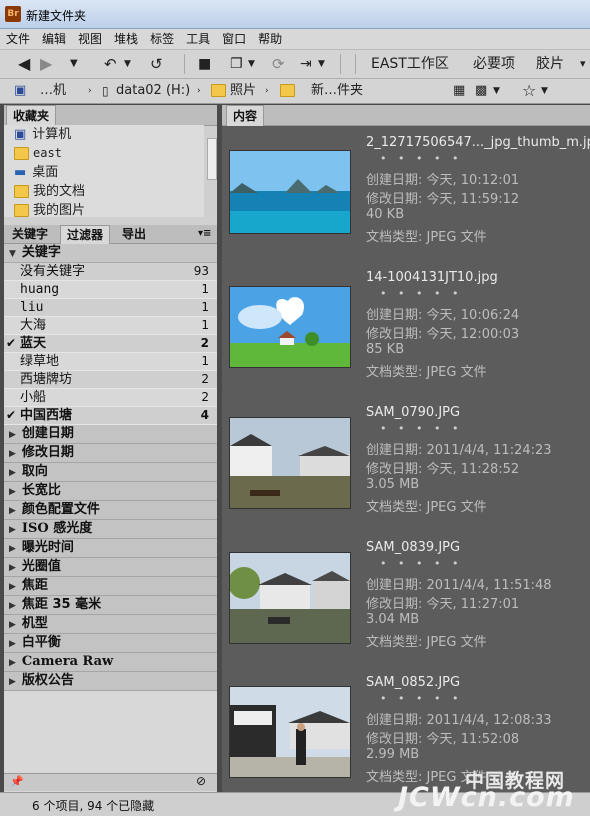  I want to click on forward-arrow-icon: ▶, so click(46, 64).